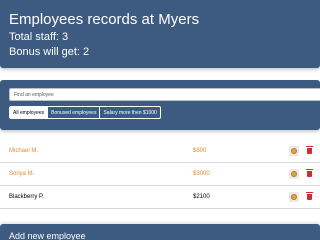  Describe the element at coordinates (26, 197) in the screenshot. I see `employee-name: Blackberry P.` at that location.